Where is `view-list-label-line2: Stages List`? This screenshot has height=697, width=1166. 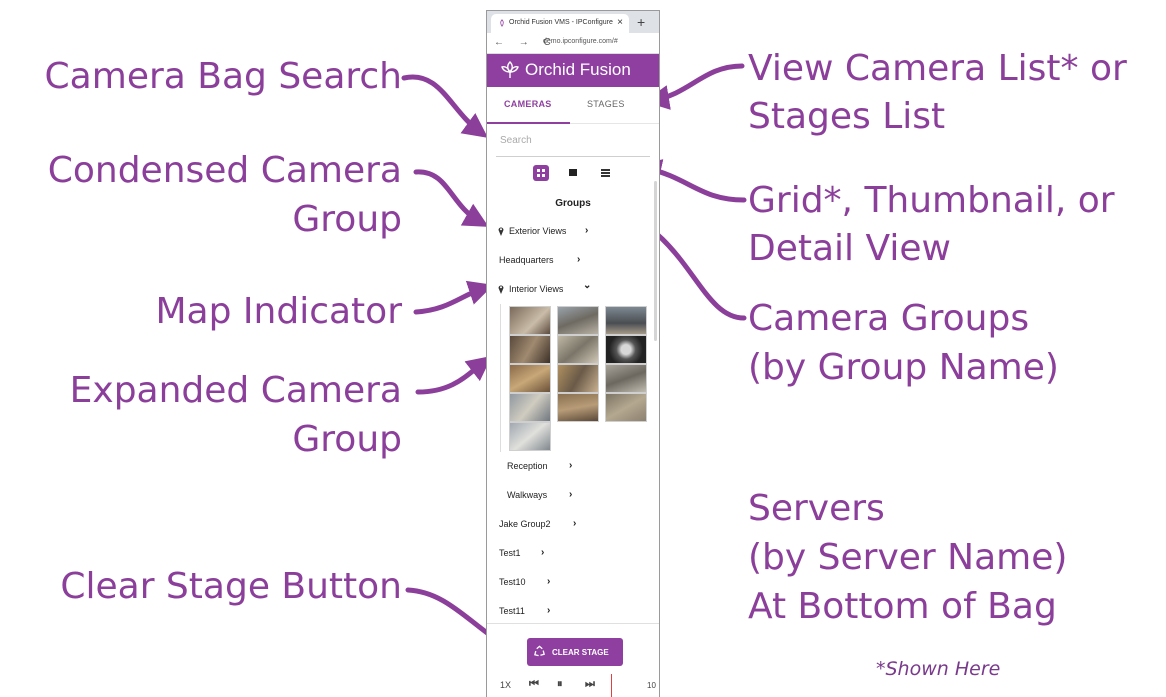
view-list-label-line2: Stages List is located at coordinates (847, 116).